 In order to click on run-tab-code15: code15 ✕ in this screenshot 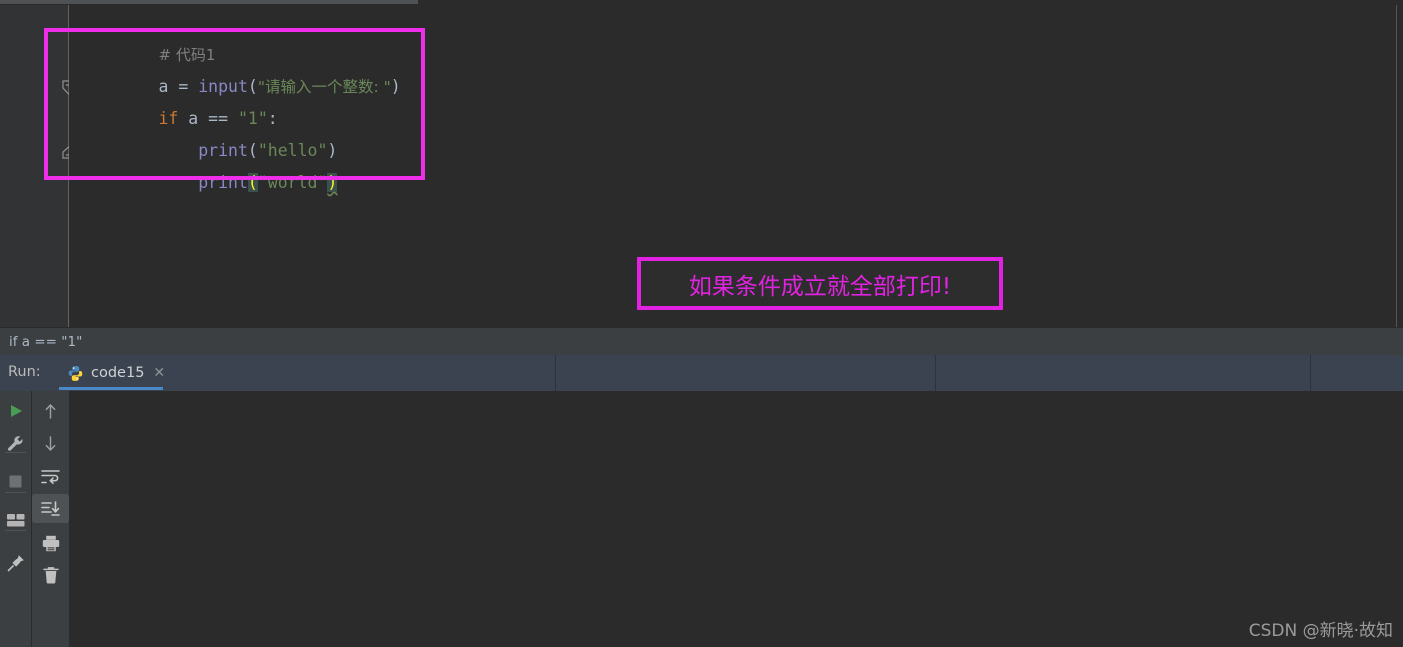, I will do `click(117, 373)`.